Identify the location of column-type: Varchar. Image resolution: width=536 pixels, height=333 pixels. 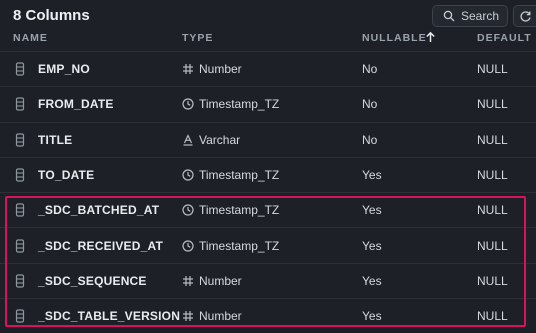
(211, 140).